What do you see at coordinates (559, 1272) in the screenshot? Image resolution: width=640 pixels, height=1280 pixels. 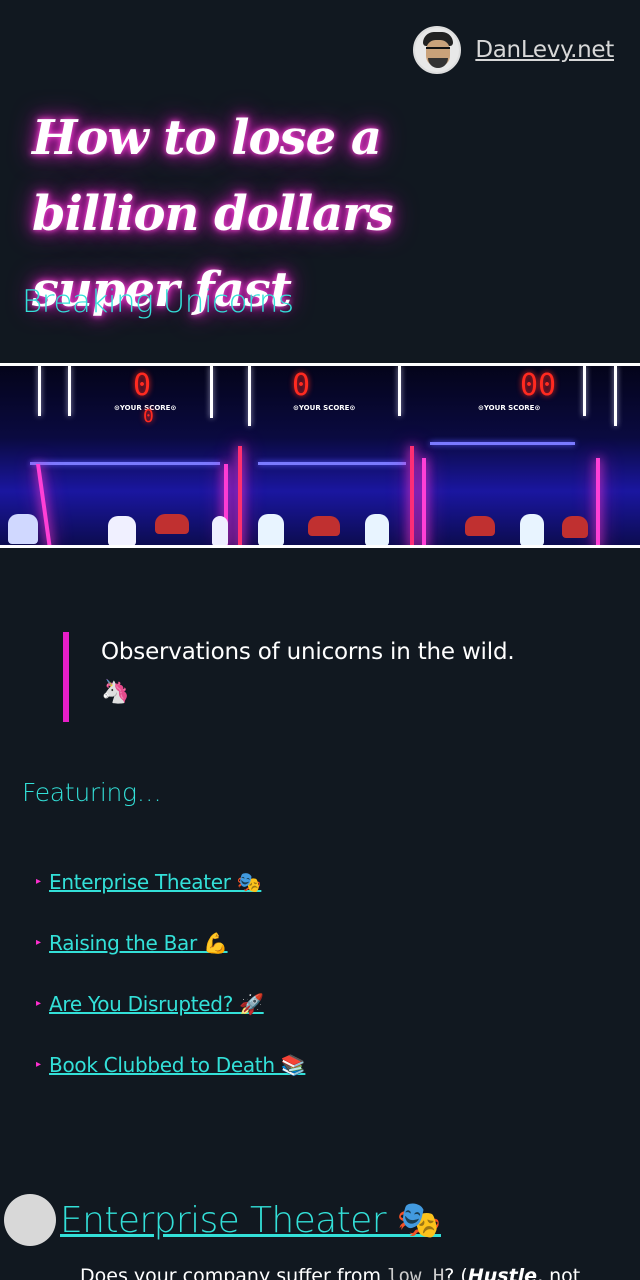 I see `para-text: , not` at bounding box center [559, 1272].